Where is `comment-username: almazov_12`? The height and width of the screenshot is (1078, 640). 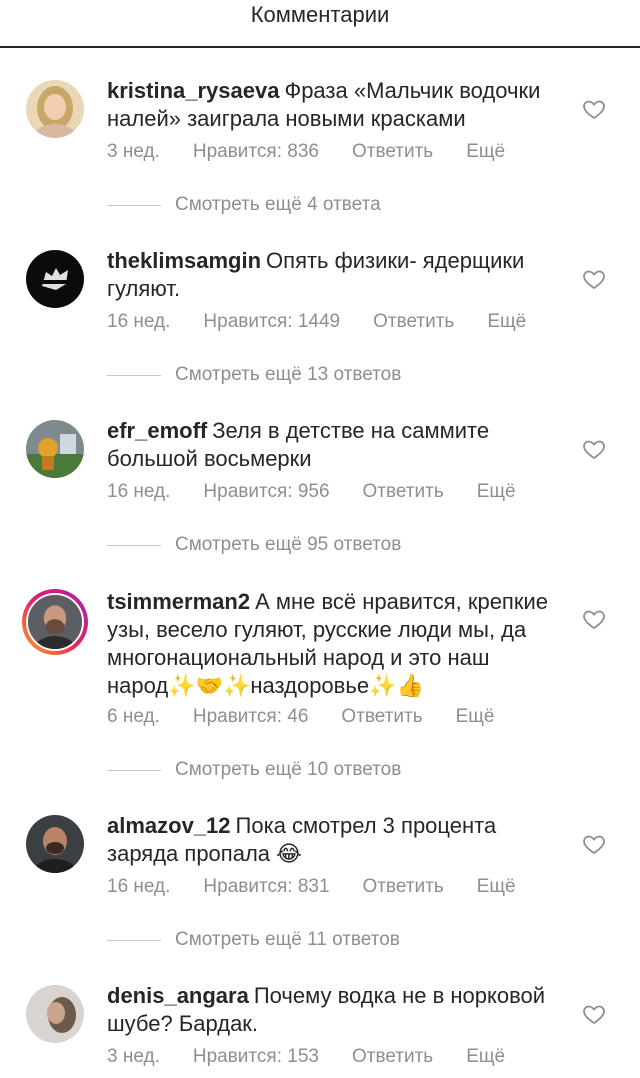 comment-username: almazov_12 is located at coordinates (169, 825).